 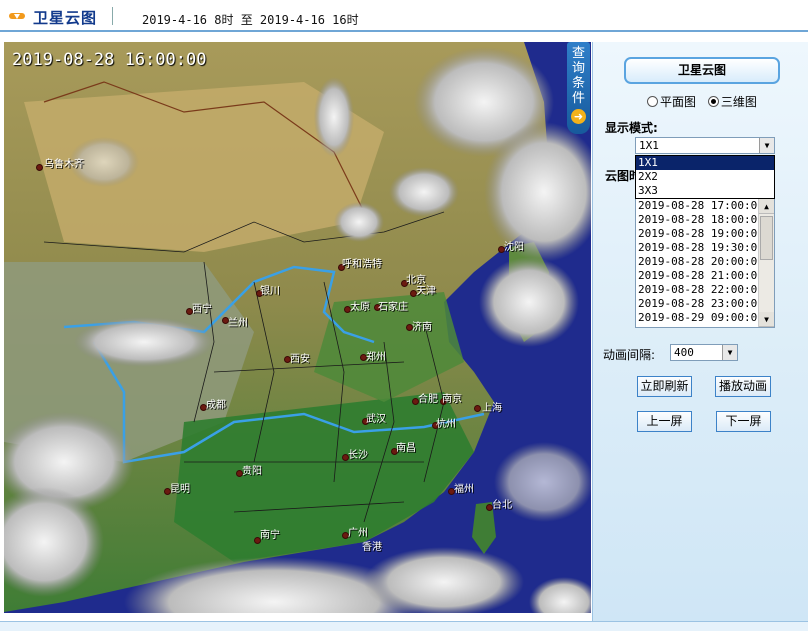 What do you see at coordinates (112, 16) in the screenshot?
I see `divider` at bounding box center [112, 16].